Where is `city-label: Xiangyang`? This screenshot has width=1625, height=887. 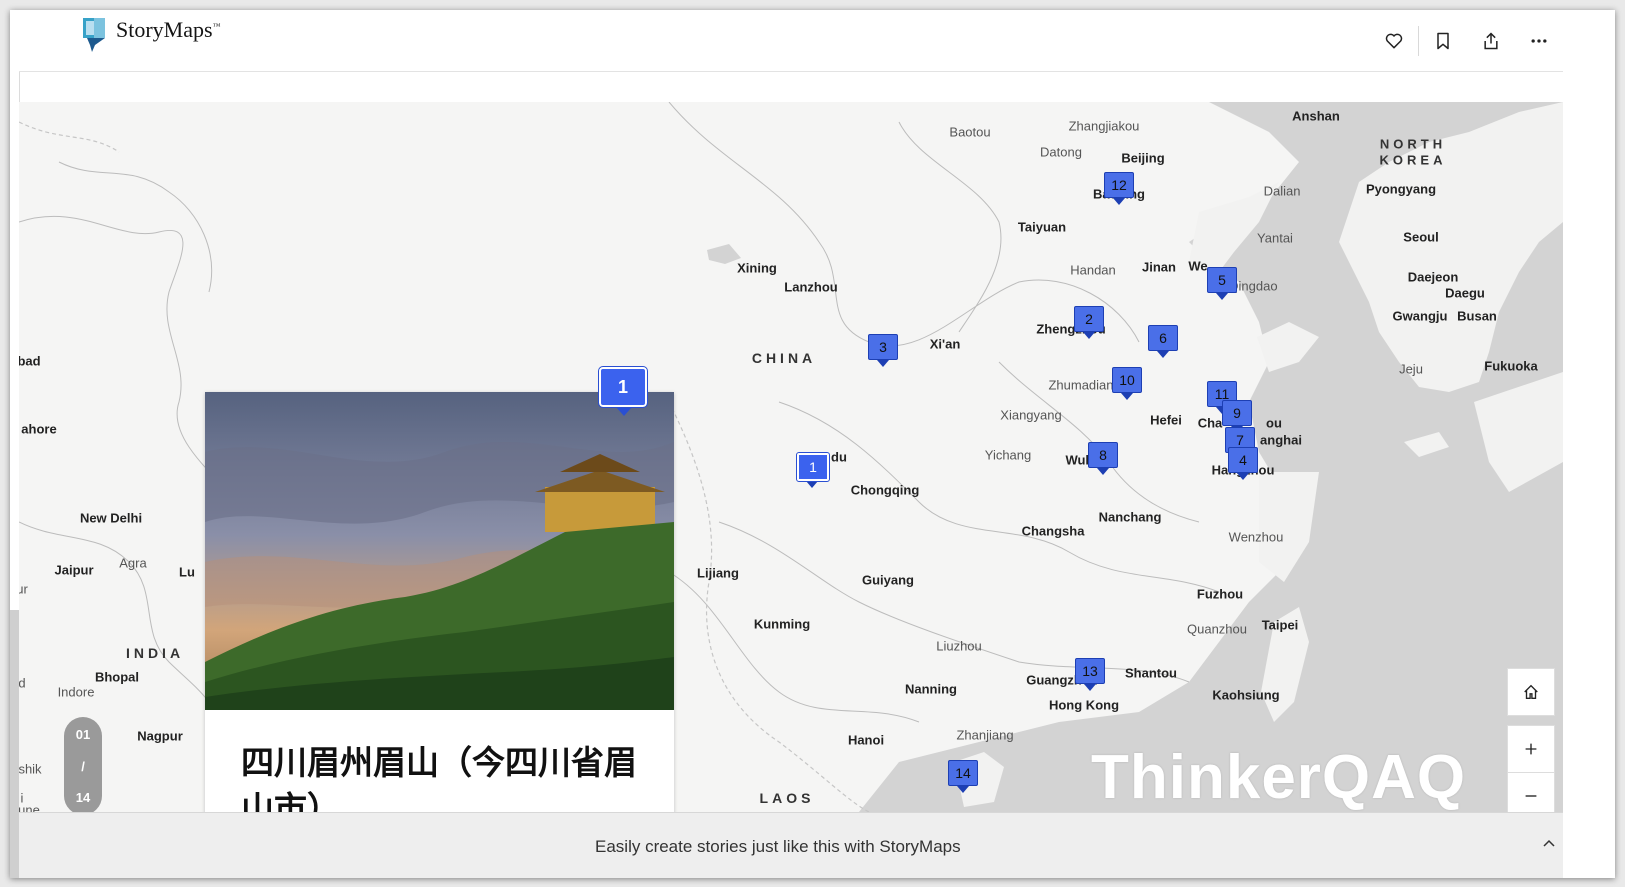 city-label: Xiangyang is located at coordinates (1031, 415).